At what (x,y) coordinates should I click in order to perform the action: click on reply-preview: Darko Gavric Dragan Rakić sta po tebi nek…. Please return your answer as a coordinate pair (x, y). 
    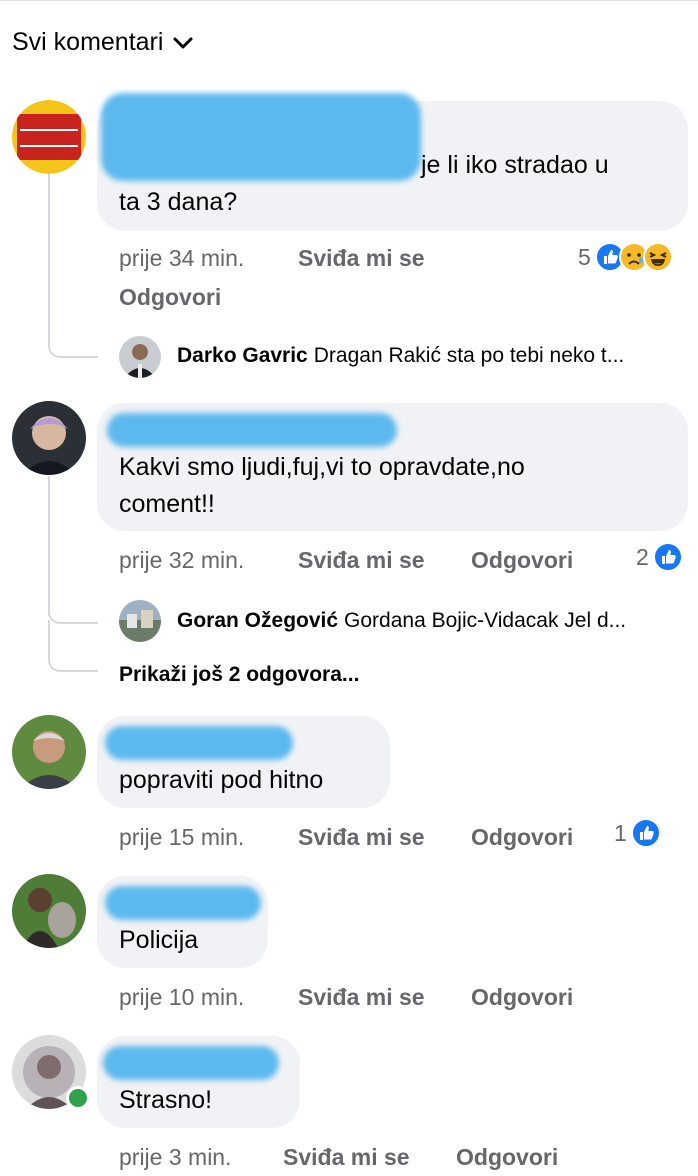
    Looking at the image, I should click on (432, 356).